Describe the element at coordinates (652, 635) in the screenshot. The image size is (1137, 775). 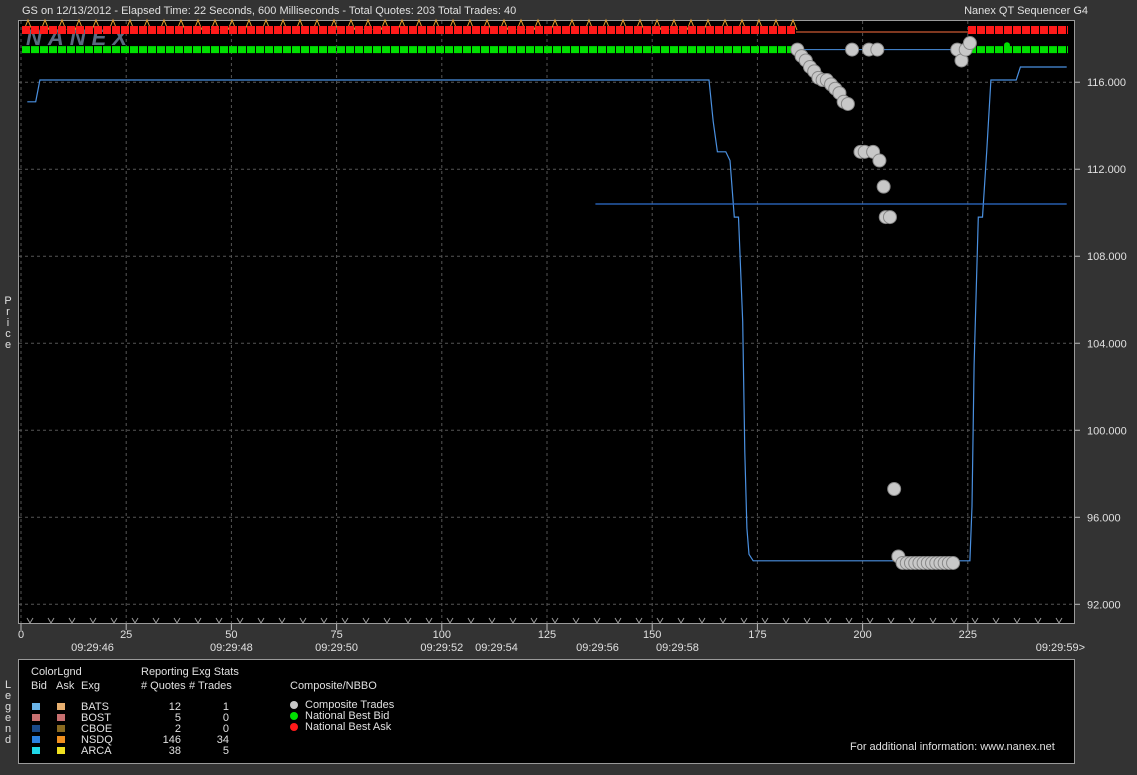
I see `x-tick-label: 150` at that location.